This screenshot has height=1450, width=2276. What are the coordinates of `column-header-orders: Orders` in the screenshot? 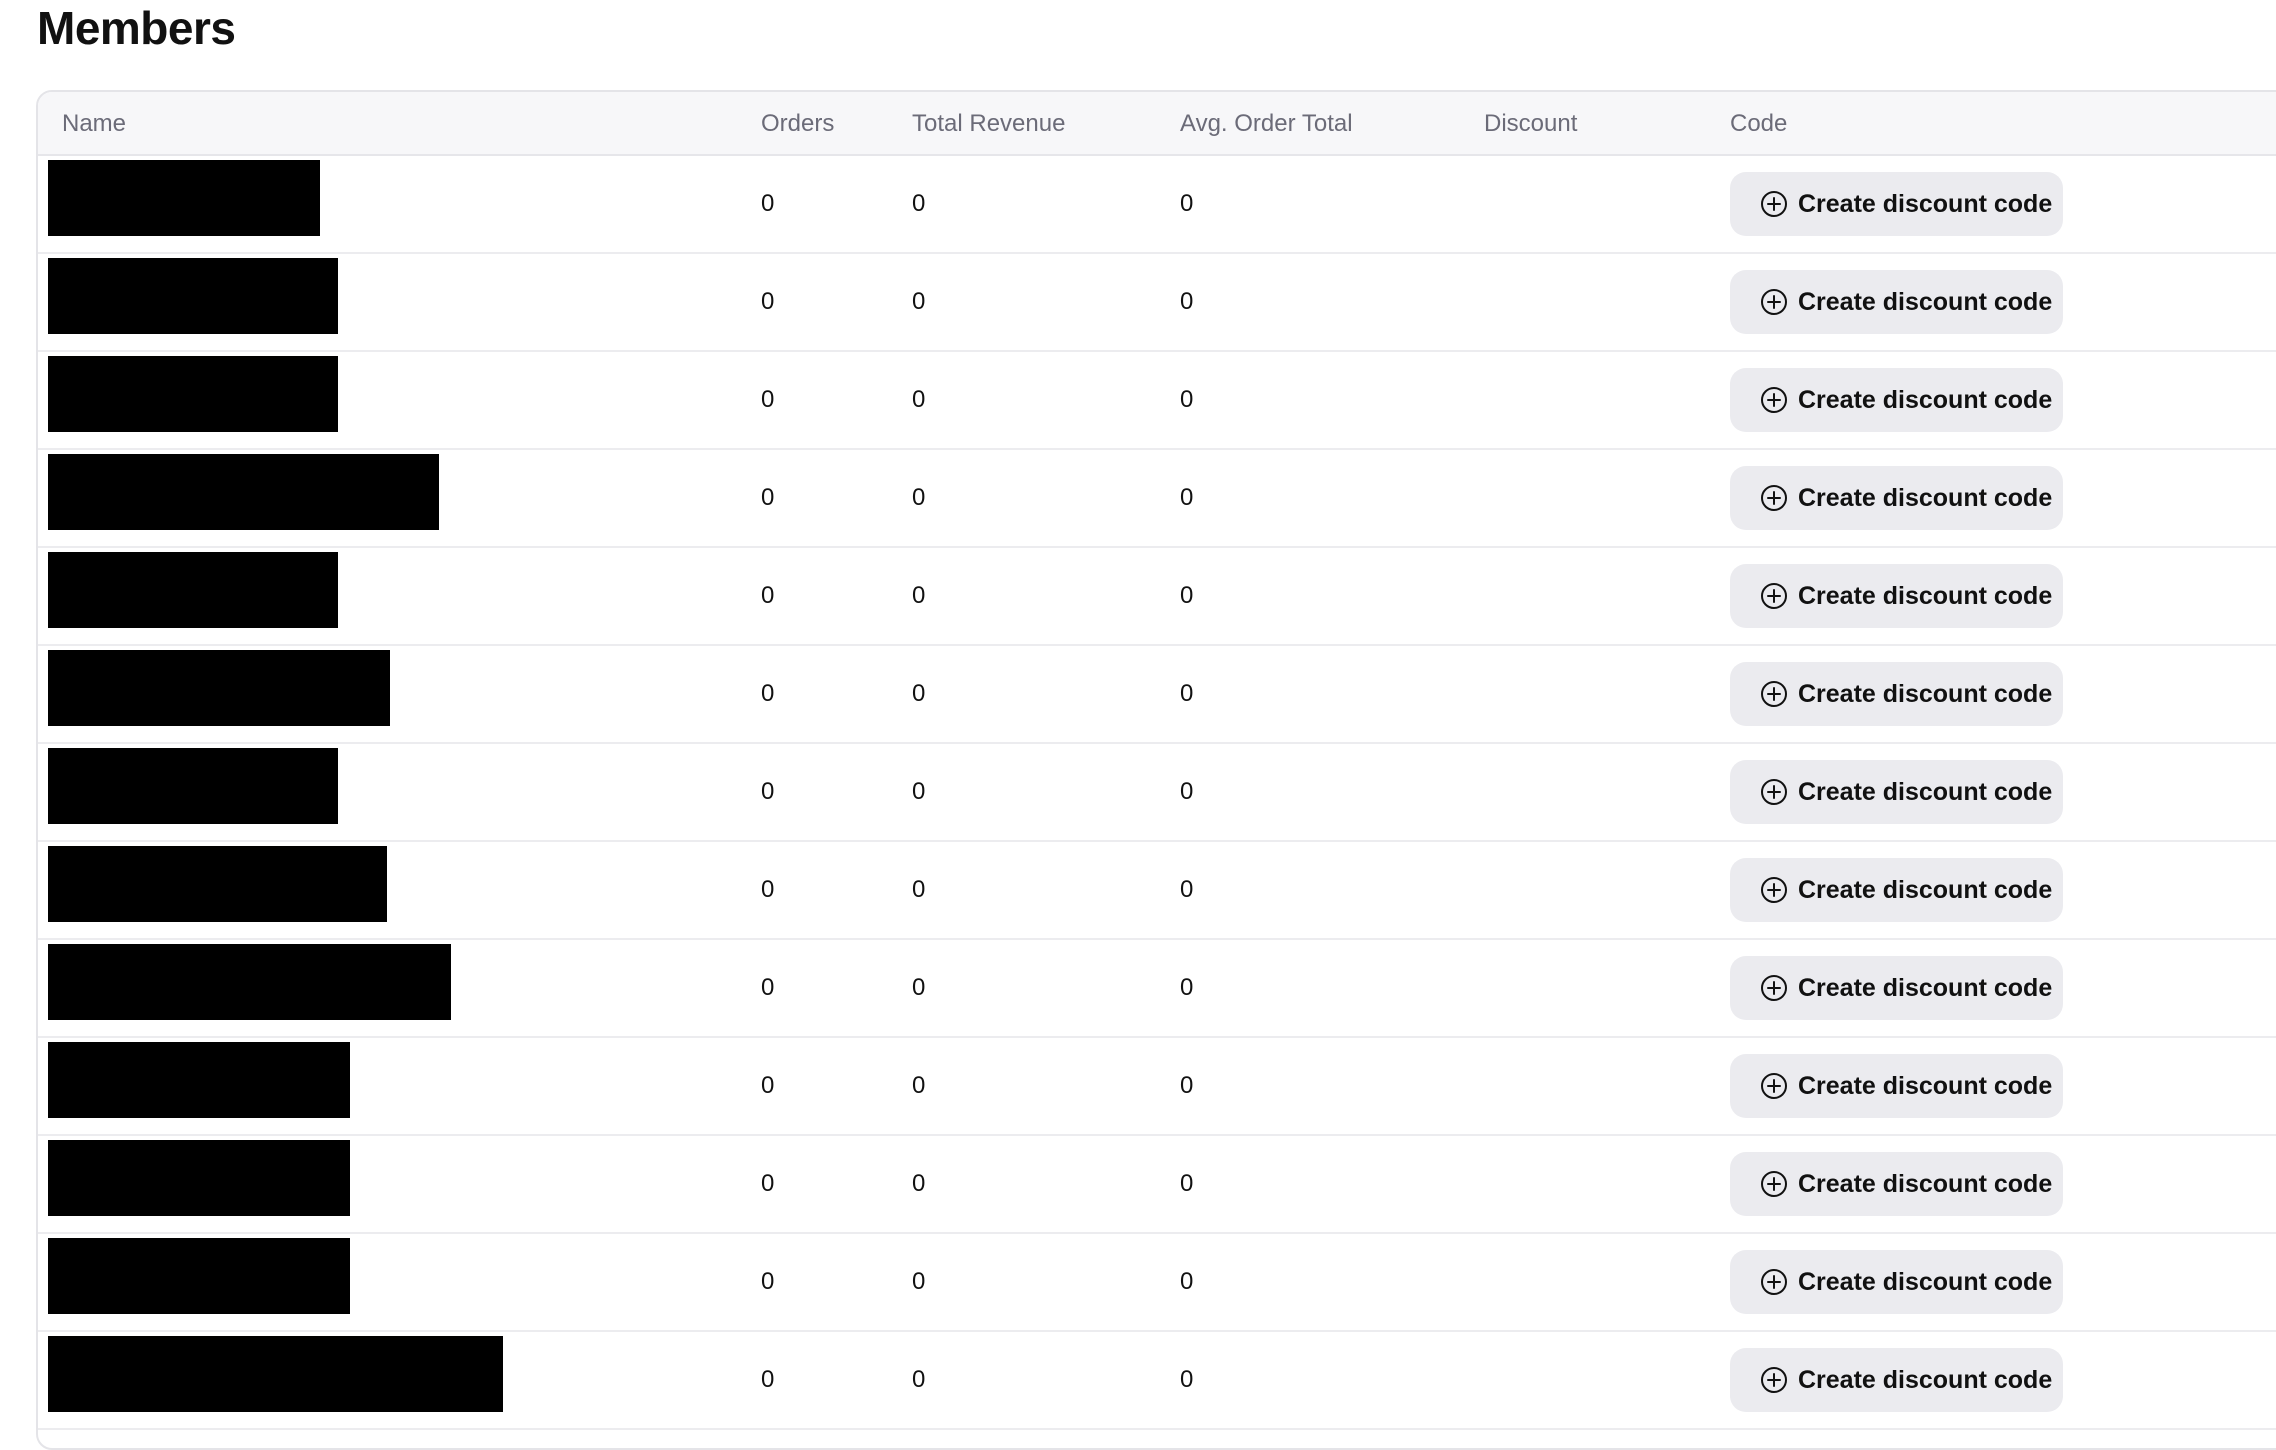 It's located at (797, 124).